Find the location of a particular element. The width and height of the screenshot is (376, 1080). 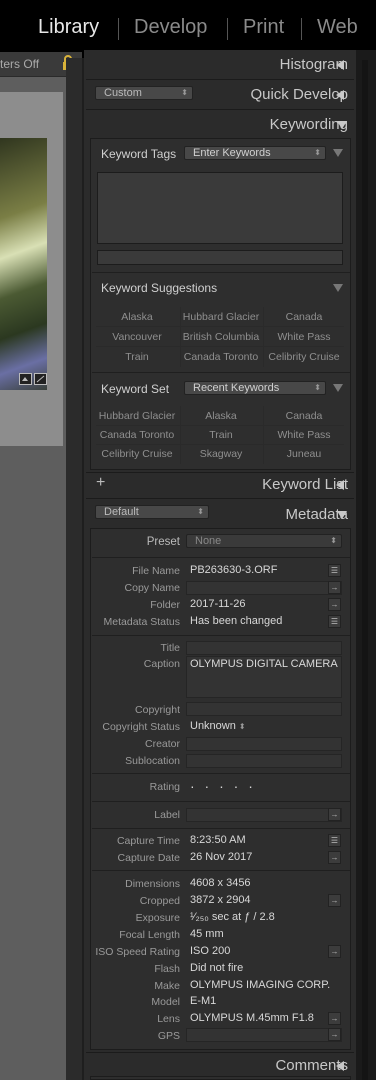

gps-field is located at coordinates (264, 1035).